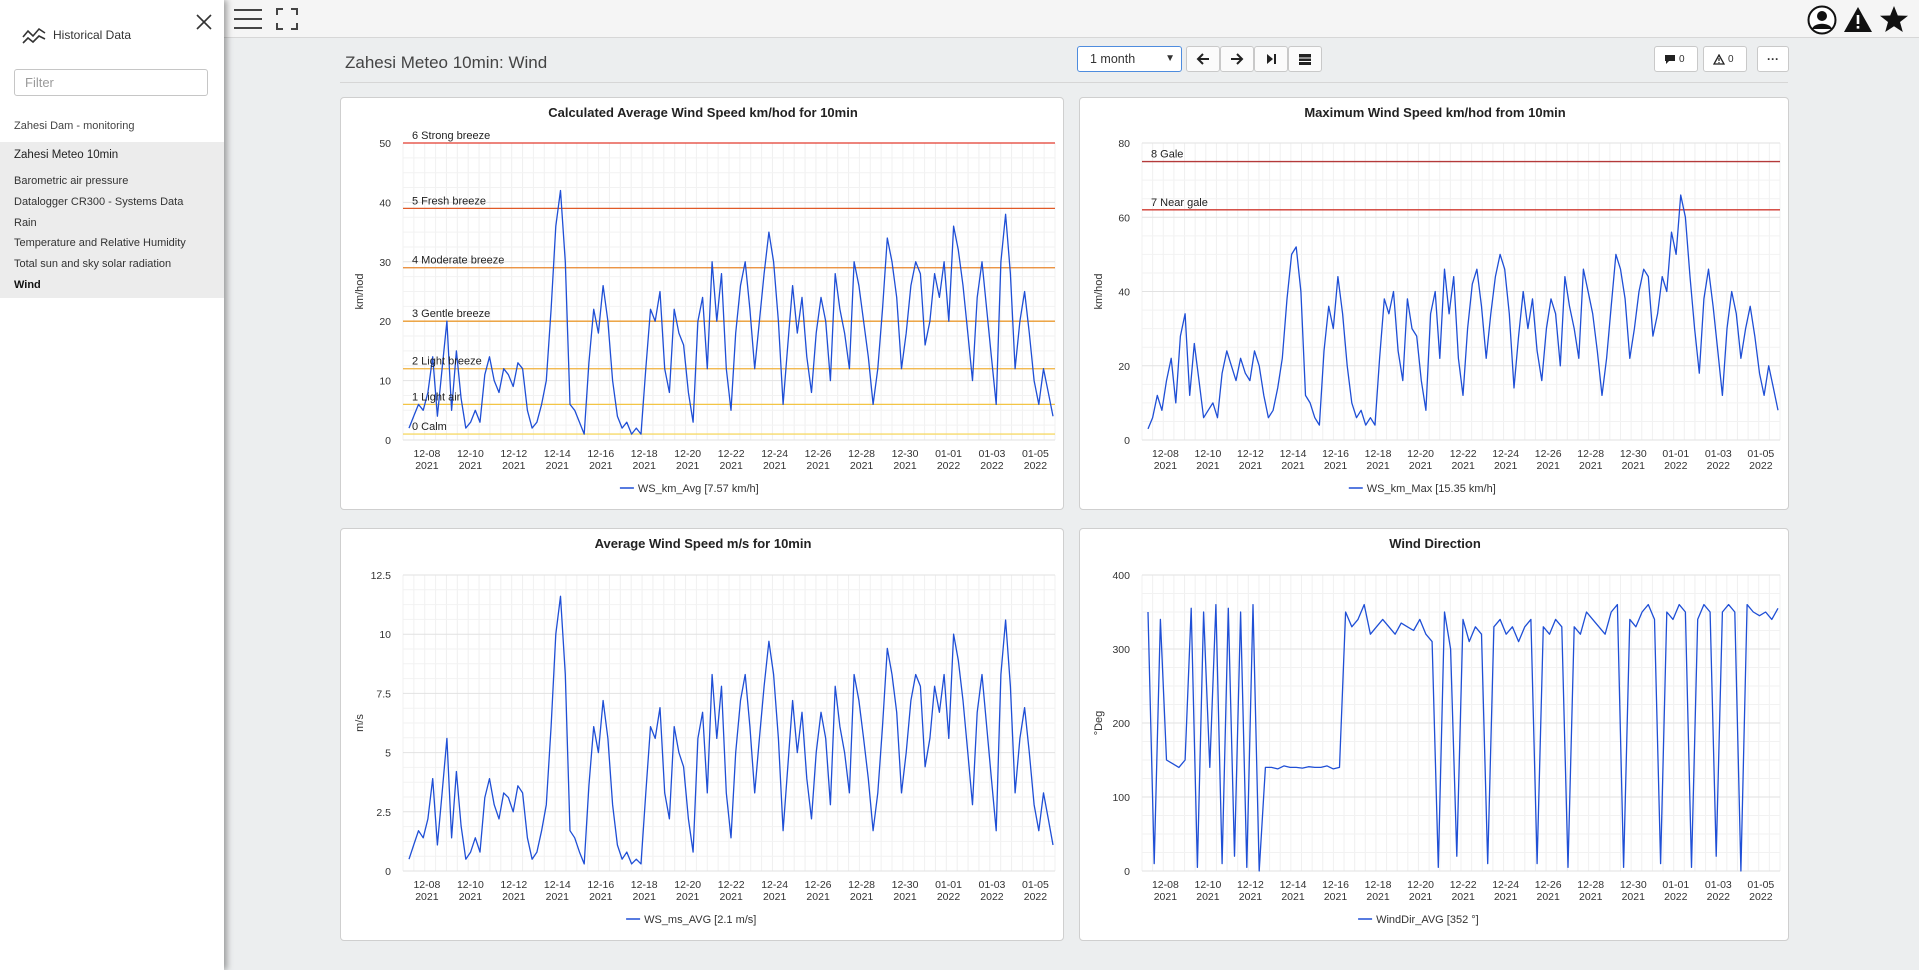  Describe the element at coordinates (1858, 19) in the screenshot. I see `warning-icon` at that location.